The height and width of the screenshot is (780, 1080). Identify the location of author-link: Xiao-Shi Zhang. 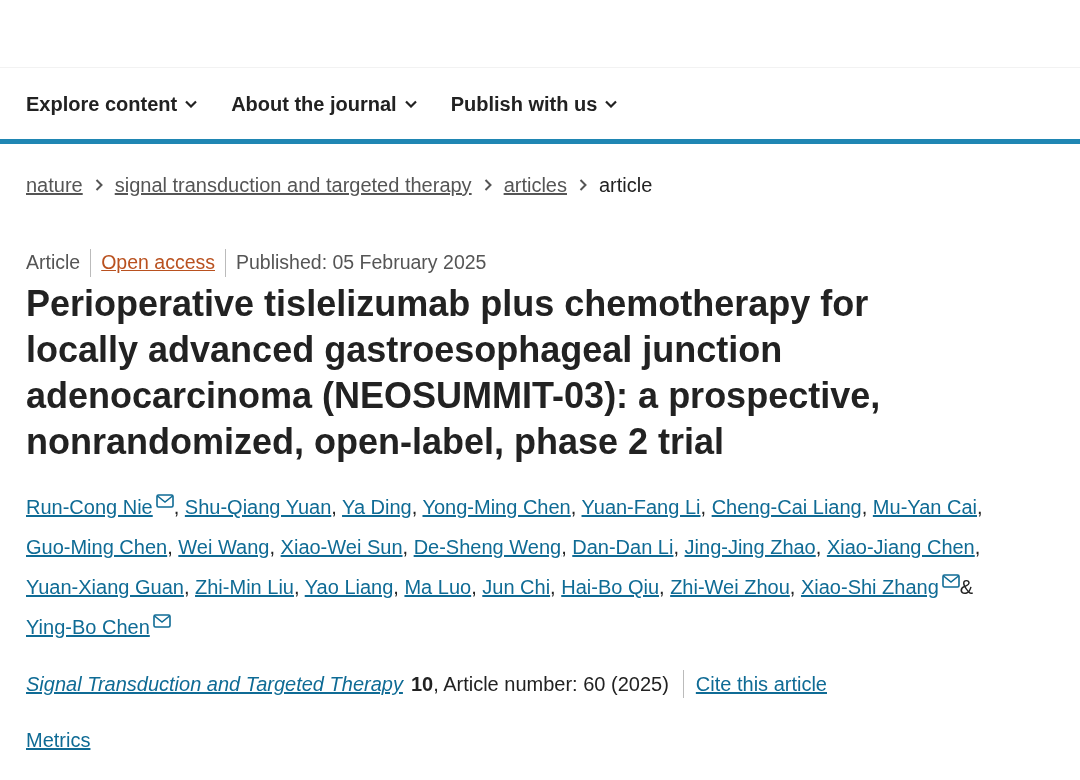
(880, 587).